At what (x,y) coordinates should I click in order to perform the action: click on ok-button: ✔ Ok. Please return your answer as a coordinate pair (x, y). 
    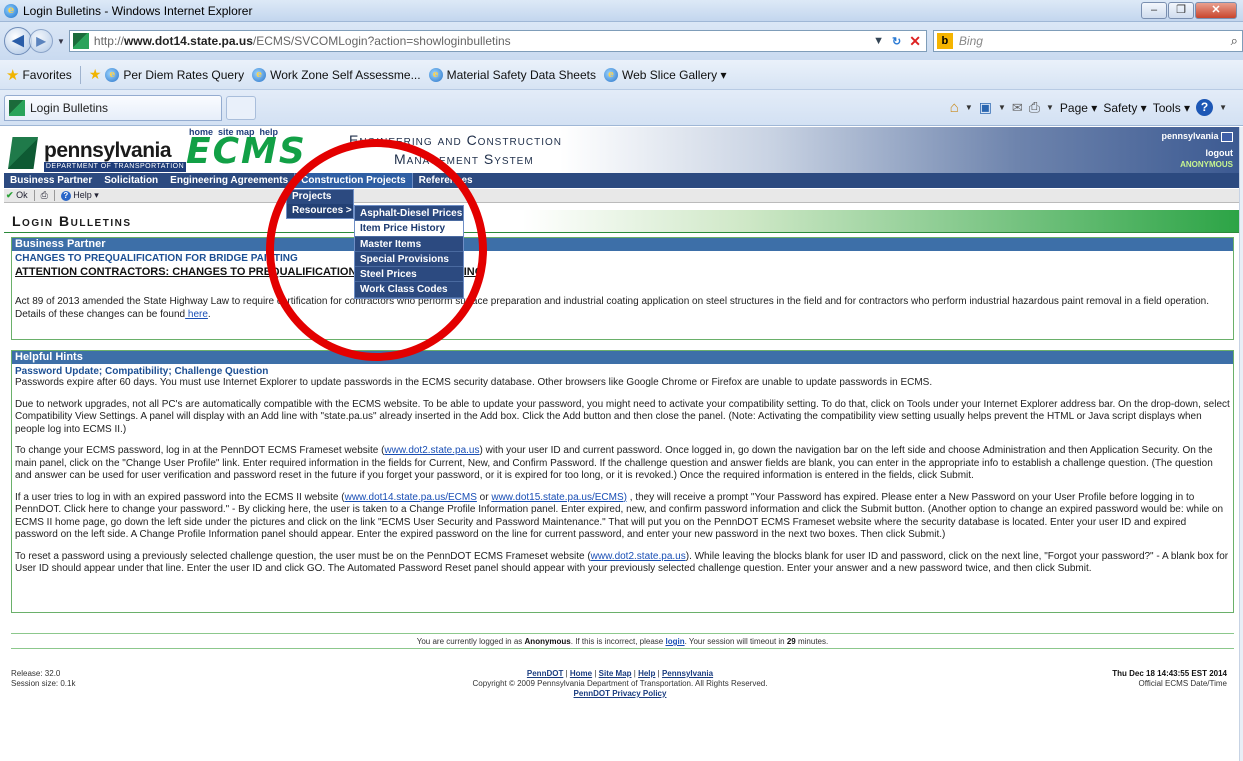
    Looking at the image, I should click on (17, 195).